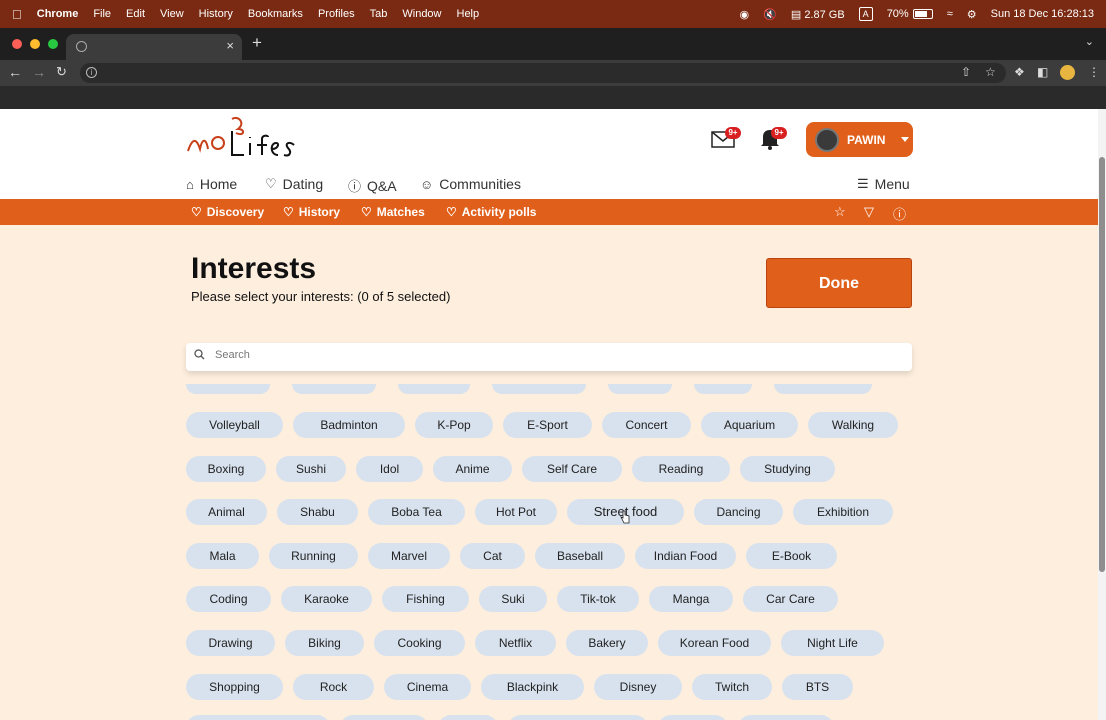  What do you see at coordinates (275, 14) in the screenshot?
I see `menu-bookmarks: Bookmarks` at bounding box center [275, 14].